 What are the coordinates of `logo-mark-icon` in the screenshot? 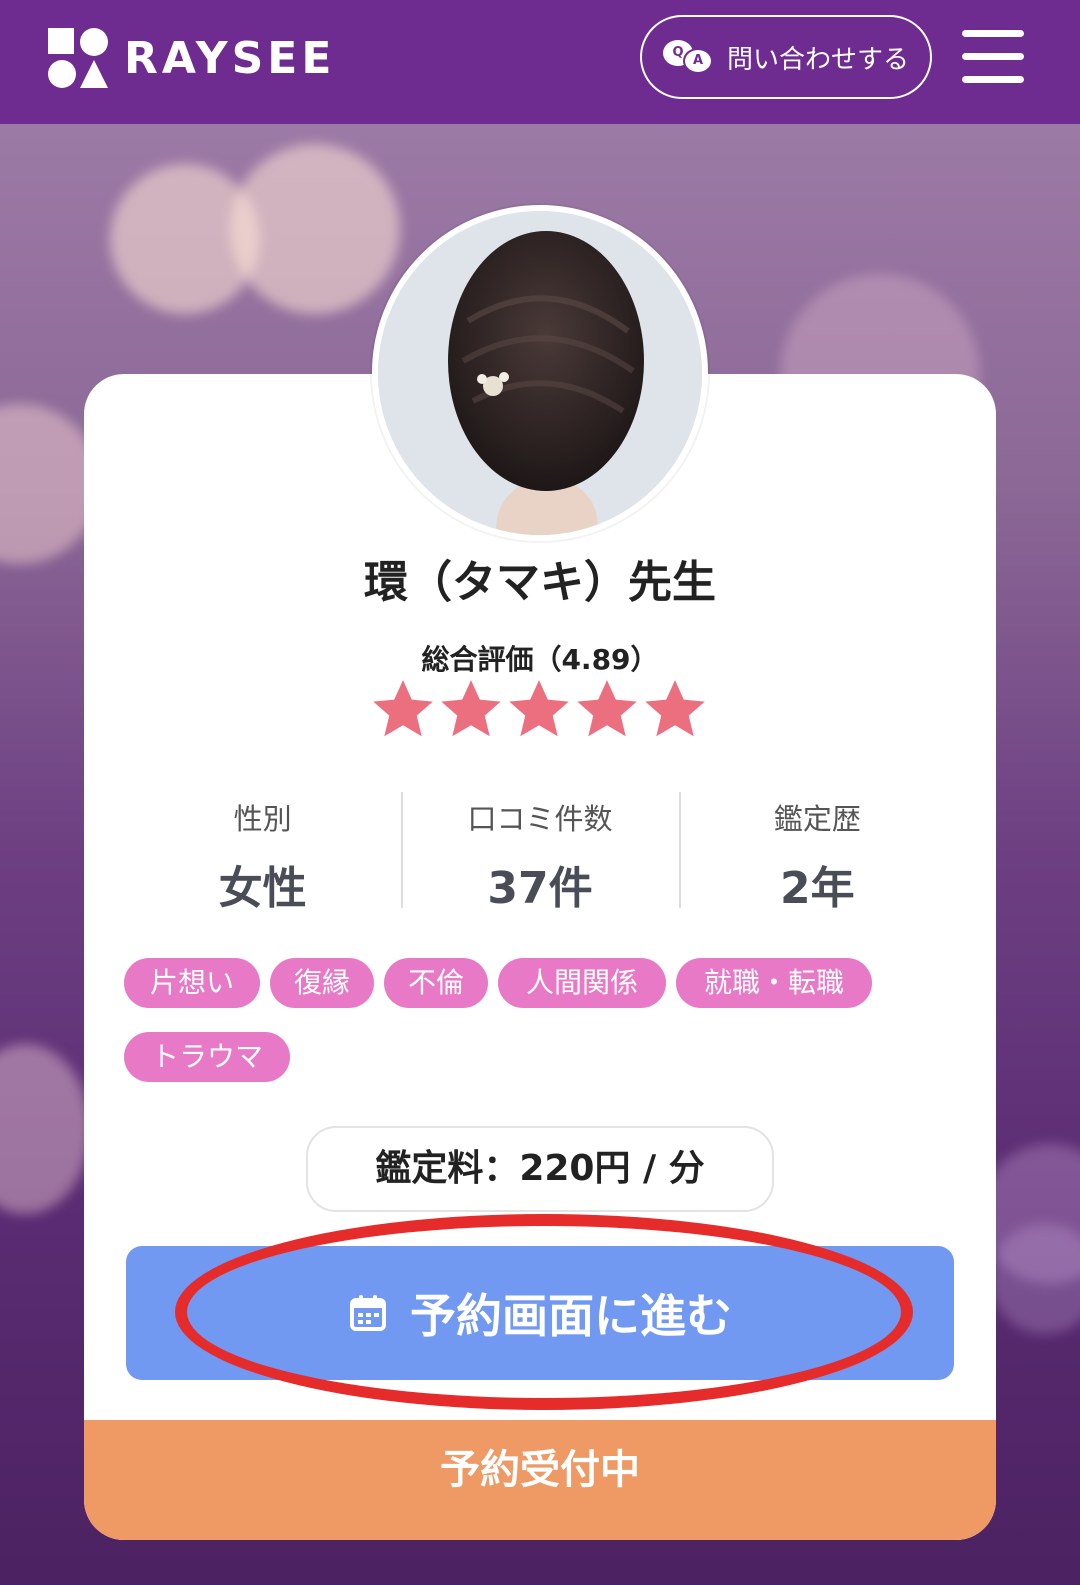 It's located at (78, 58).